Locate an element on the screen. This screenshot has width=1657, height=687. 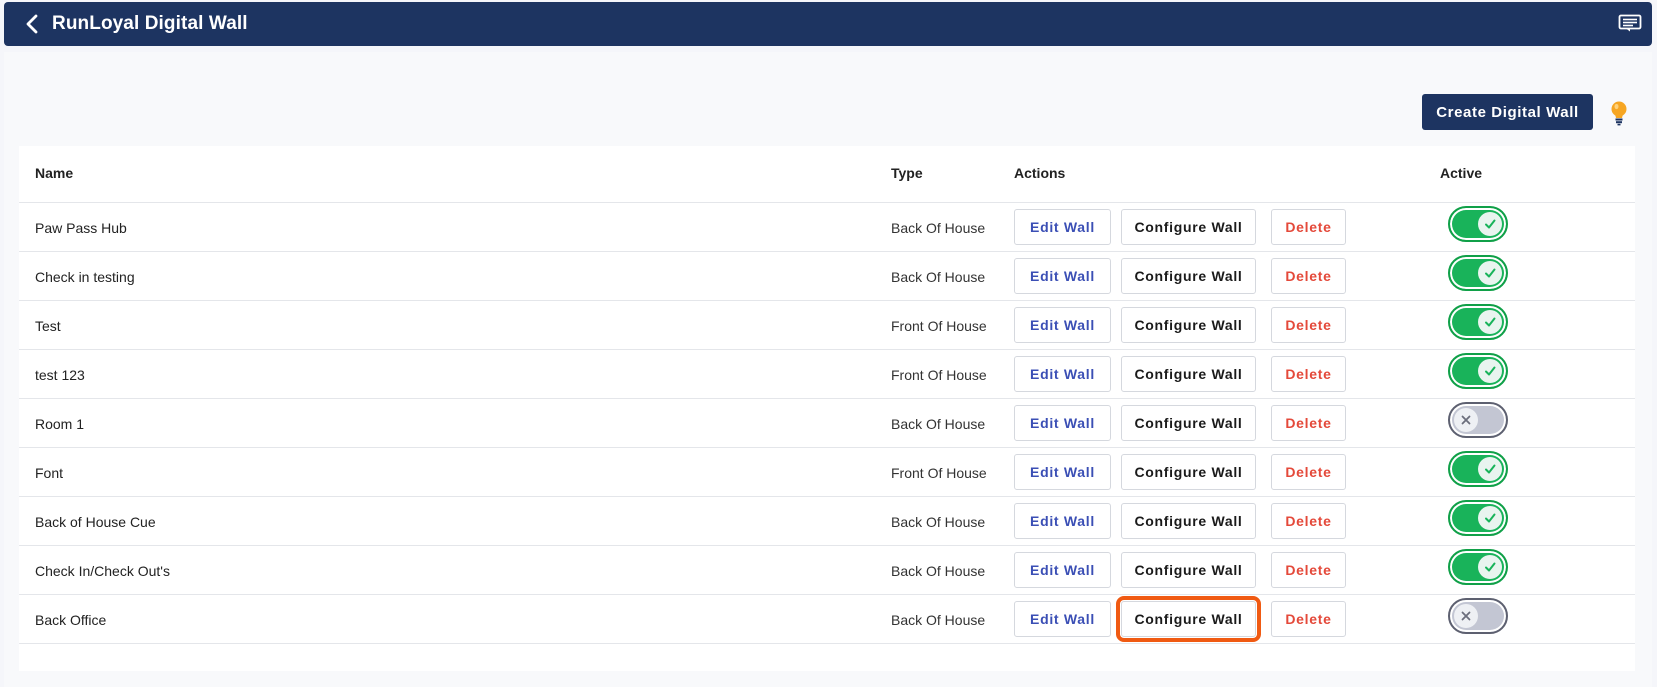
page-title: RunLoyal Digital Wall is located at coordinates (150, 23).